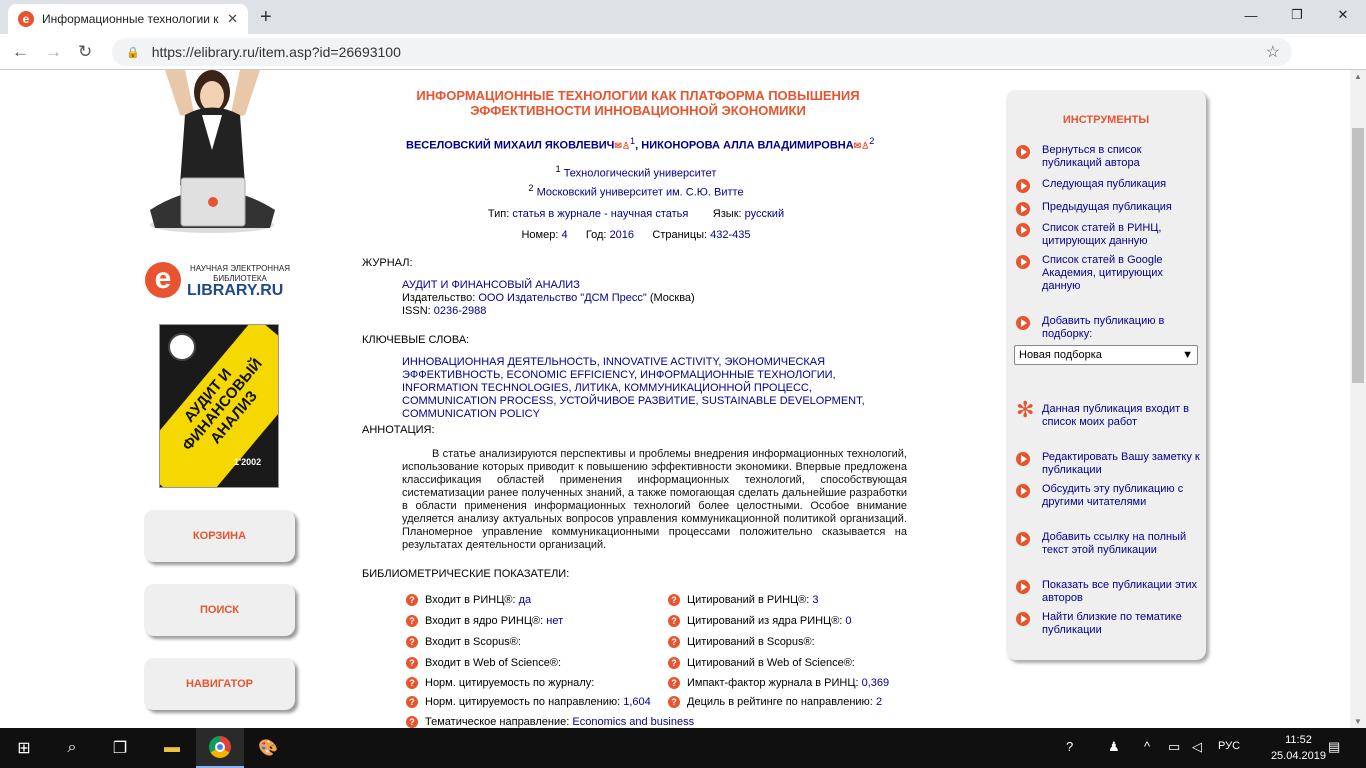  I want to click on metric-norm-journal: ? Норм. цитируемость по журналу:, so click(500, 683).